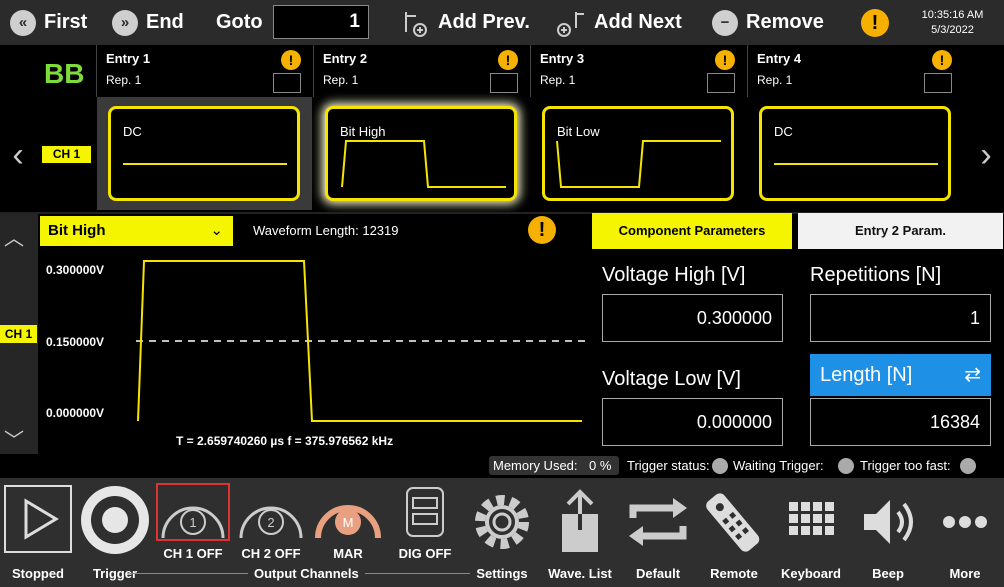 The width and height of the screenshot is (1004, 587). I want to click on ch1-icon: 1, so click(193, 512).